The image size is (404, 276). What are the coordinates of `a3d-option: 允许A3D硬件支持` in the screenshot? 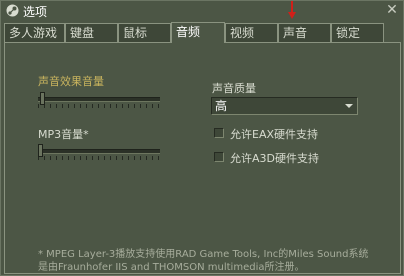 It's located at (289, 158).